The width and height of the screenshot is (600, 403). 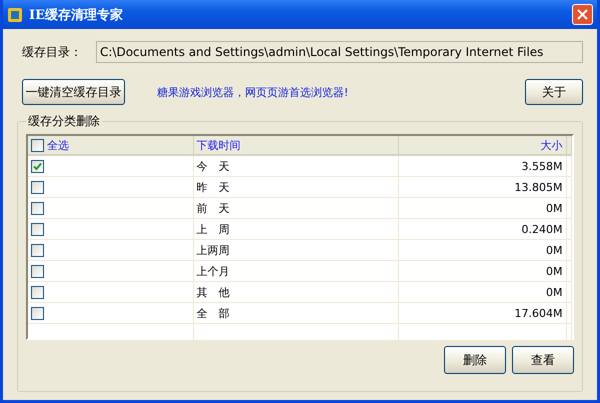 What do you see at coordinates (295, 292) in the screenshot?
I see `table-cell: 其 他` at bounding box center [295, 292].